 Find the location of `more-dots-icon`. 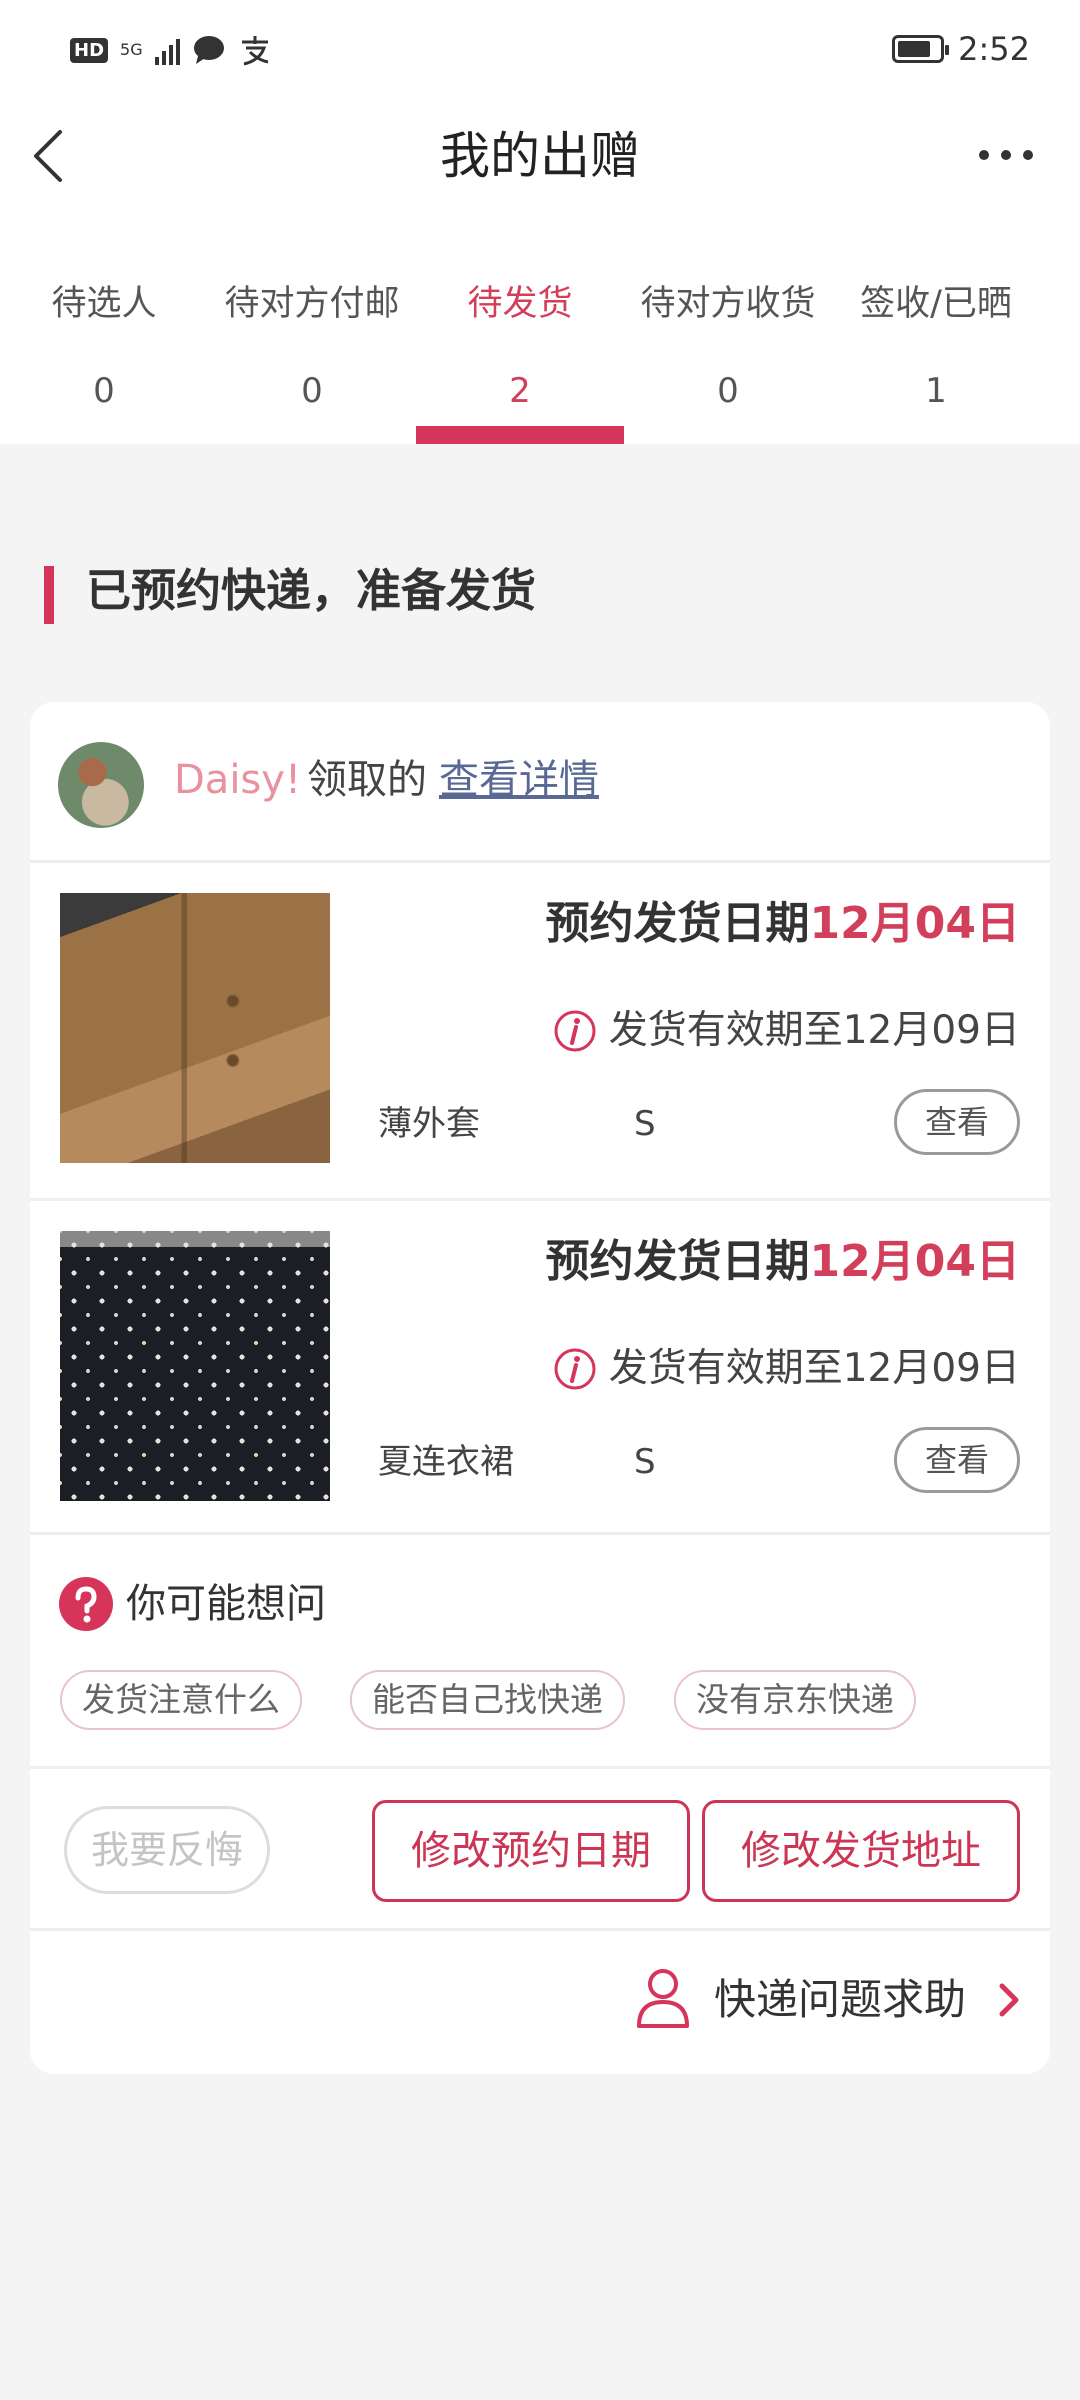

more-dots-icon is located at coordinates (1006, 155).